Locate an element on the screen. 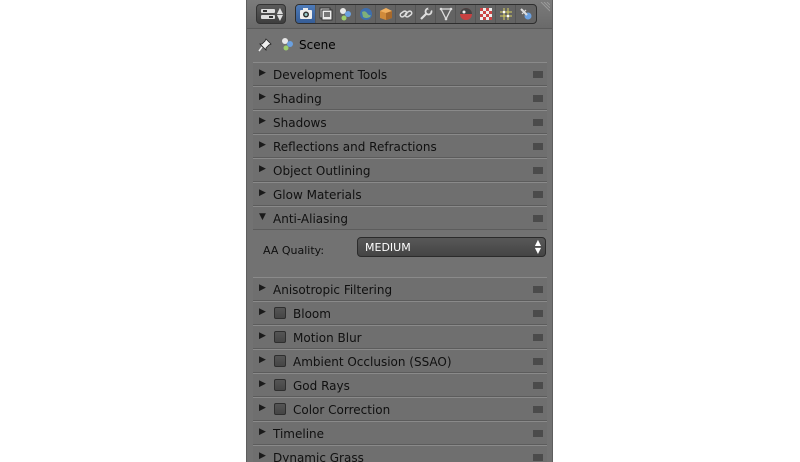  tab-material is located at coordinates (466, 14).